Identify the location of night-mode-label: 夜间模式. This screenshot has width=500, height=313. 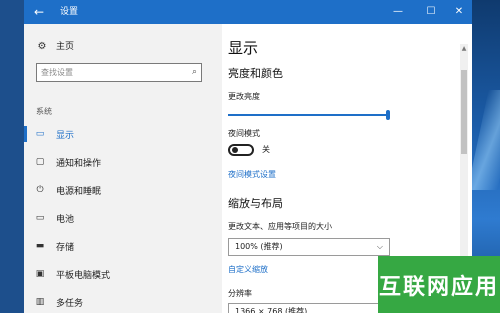
(244, 133).